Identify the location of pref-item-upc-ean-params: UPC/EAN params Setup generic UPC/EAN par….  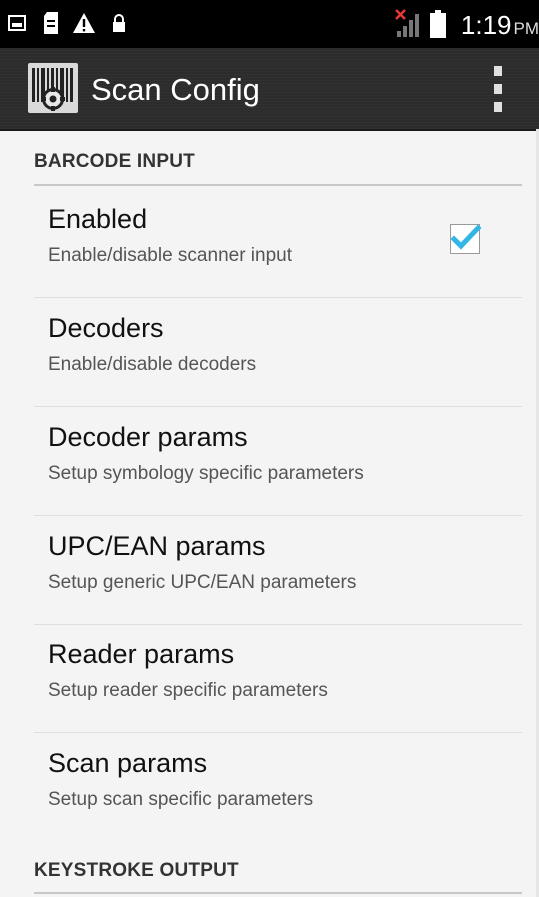
(278, 570).